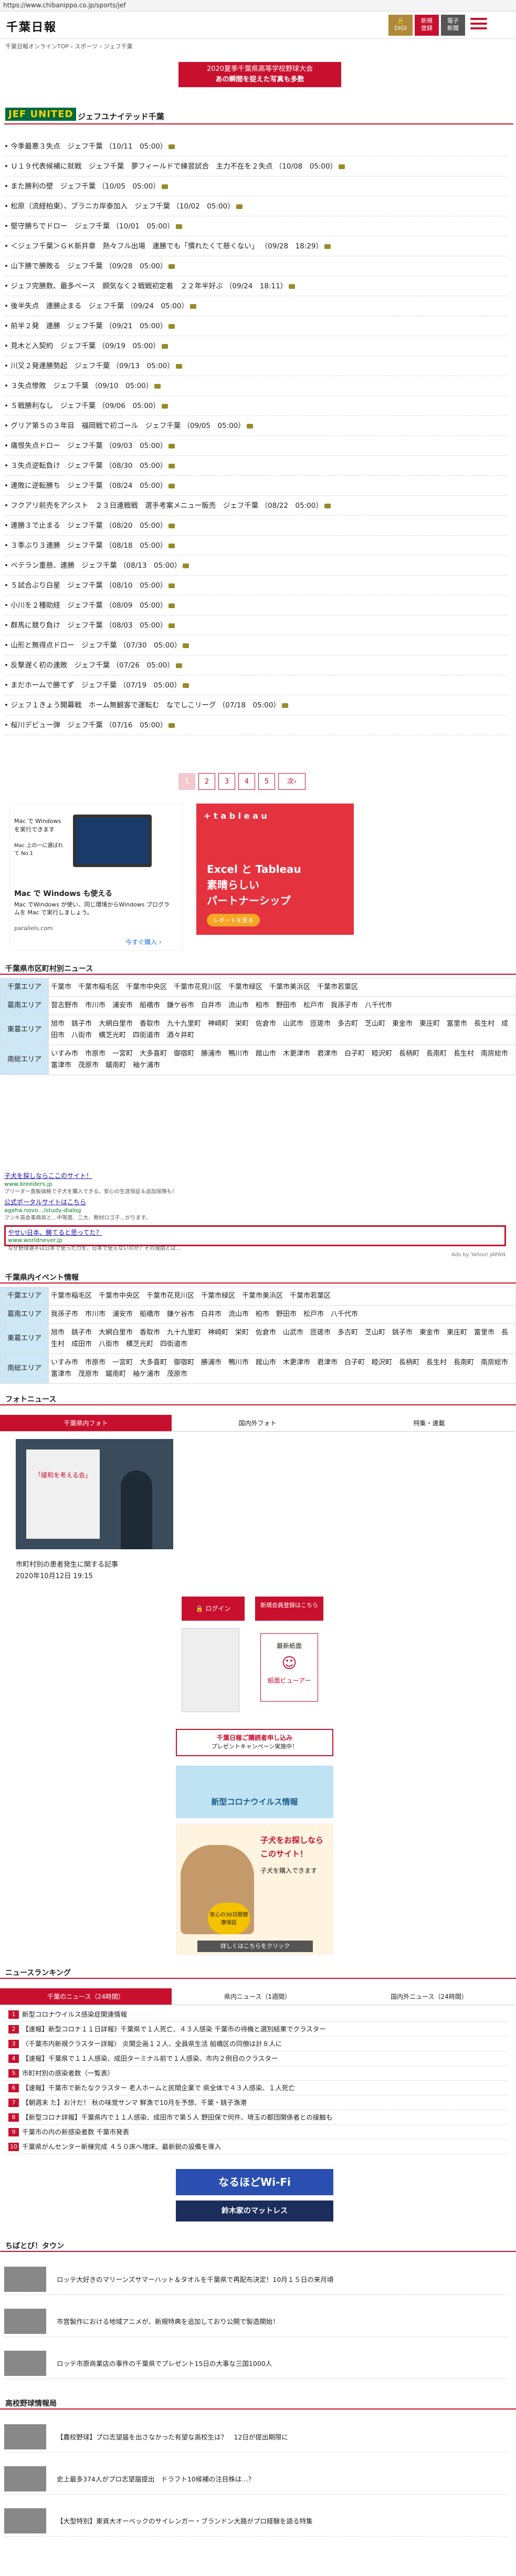 The height and width of the screenshot is (2576, 516). I want to click on hs-item: 【農校野球】プロ志望届を出さなかった有望な高校生は？ 12日が提出期限に, so click(256, 2437).